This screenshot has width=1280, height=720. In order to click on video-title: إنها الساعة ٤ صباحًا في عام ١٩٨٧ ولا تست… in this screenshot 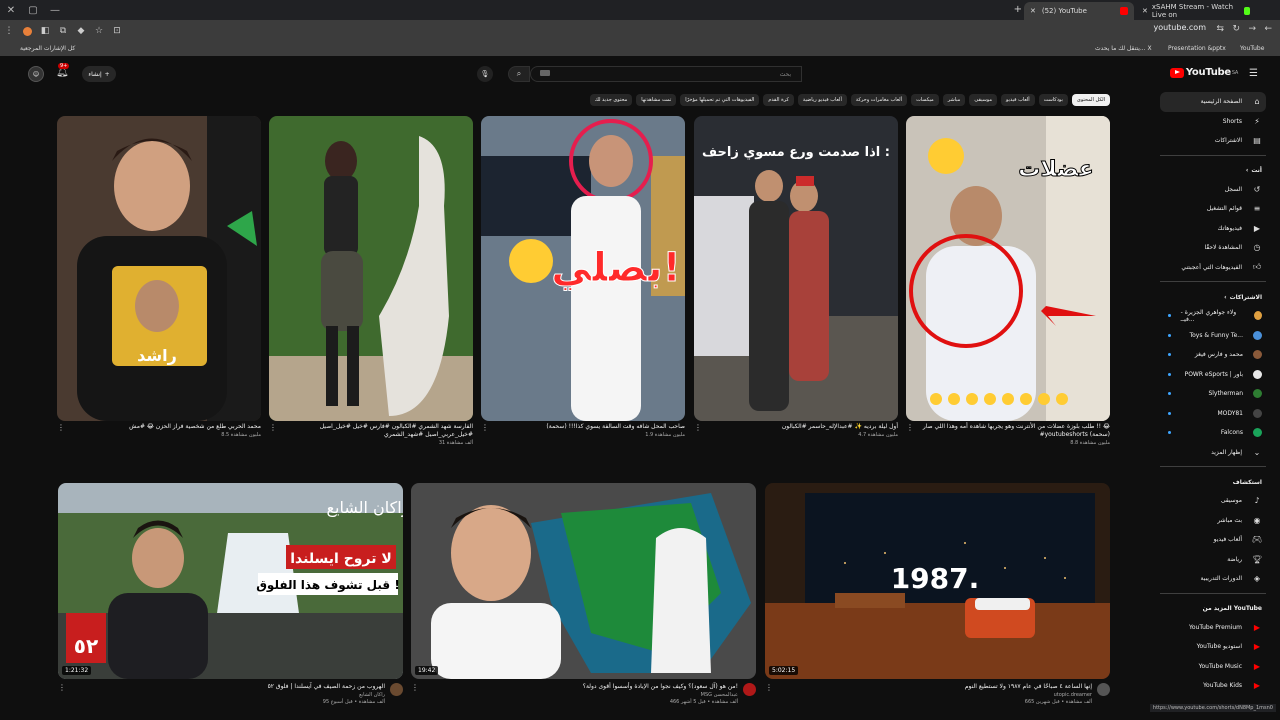, I will do `click(937, 686)`.